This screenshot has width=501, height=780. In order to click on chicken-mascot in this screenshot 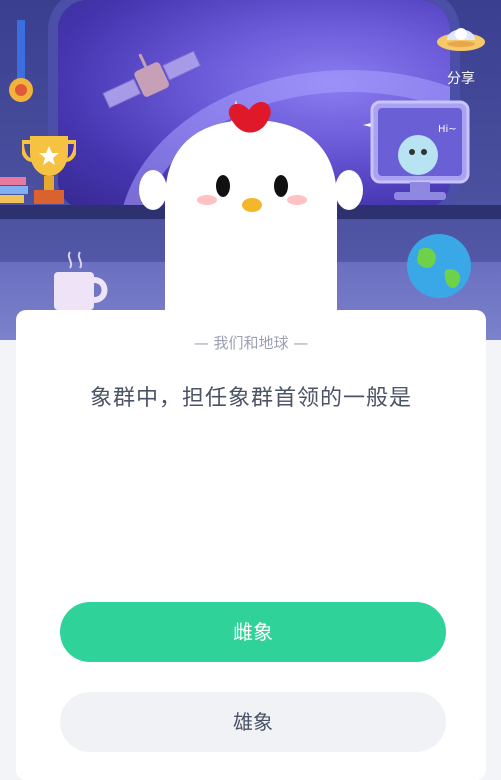, I will do `click(251, 220)`.